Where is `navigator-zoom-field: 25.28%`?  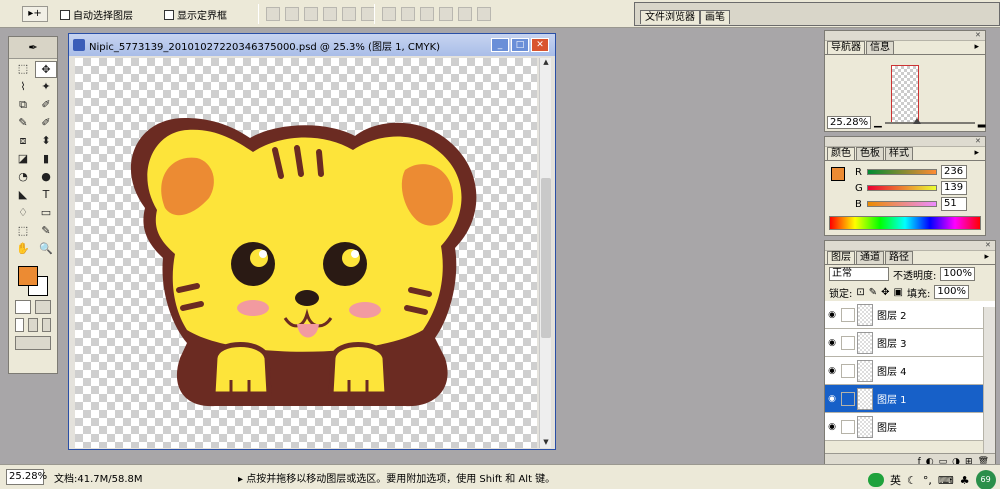
navigator-zoom-field: 25.28% is located at coordinates (849, 122).